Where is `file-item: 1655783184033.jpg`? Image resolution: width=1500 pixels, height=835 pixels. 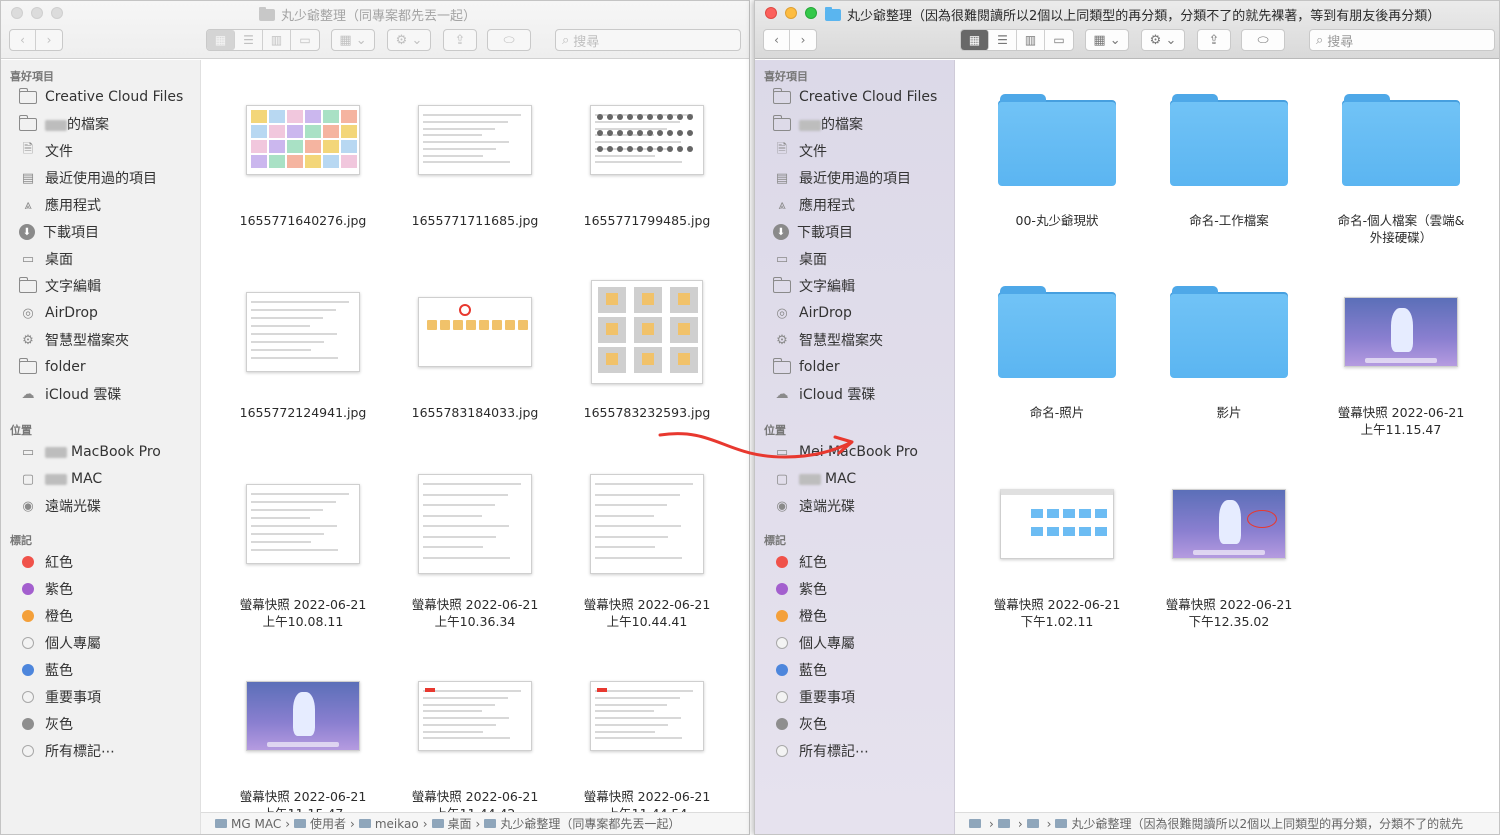 file-item: 1655783184033.jpg is located at coordinates (475, 346).